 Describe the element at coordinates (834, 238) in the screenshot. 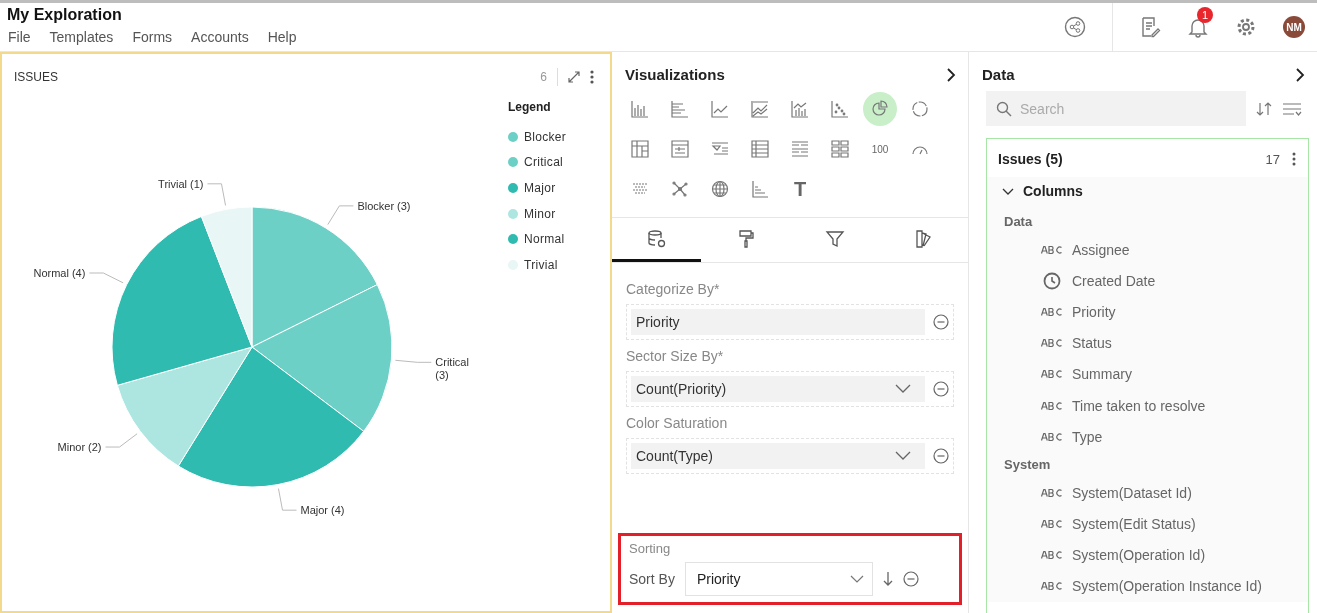

I see `filter-icon` at that location.